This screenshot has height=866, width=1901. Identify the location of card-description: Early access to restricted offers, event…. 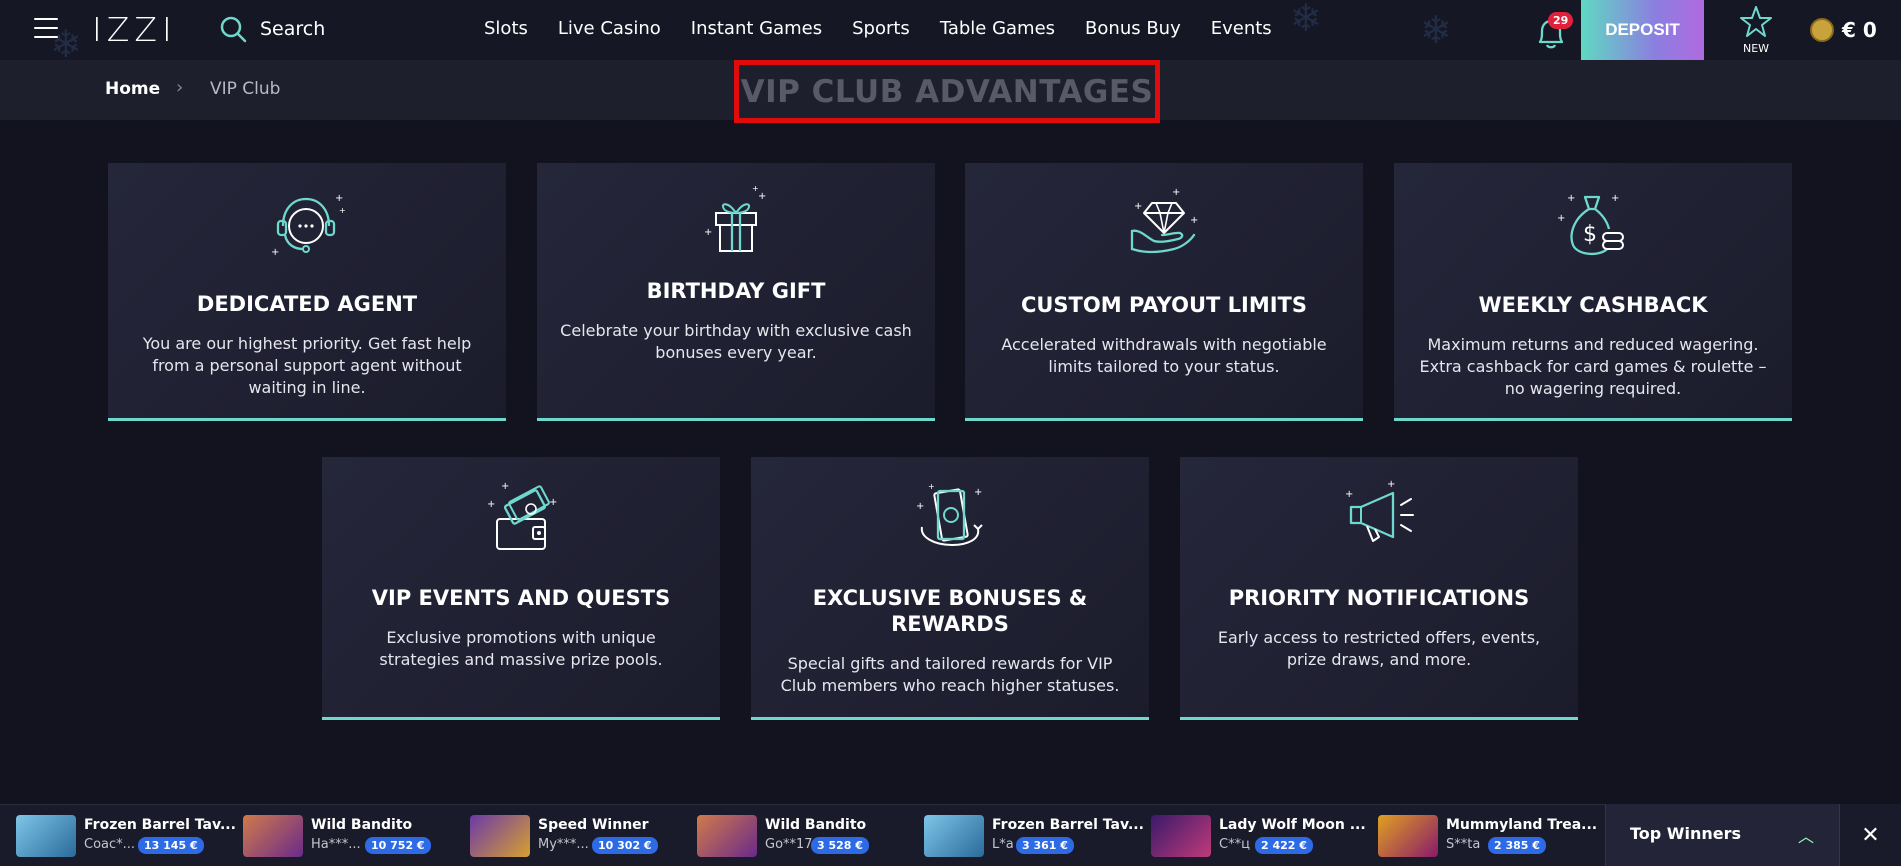
(1379, 648).